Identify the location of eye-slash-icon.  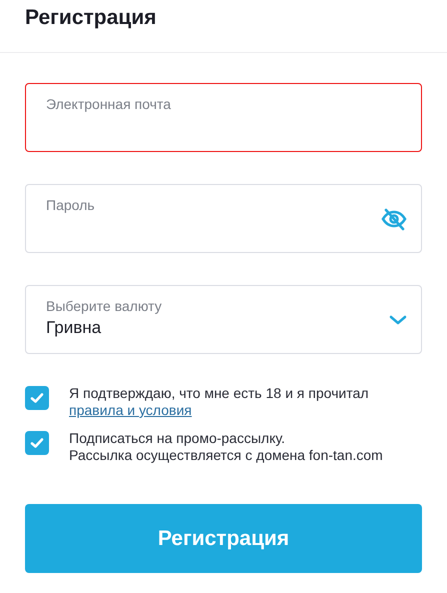
(394, 218).